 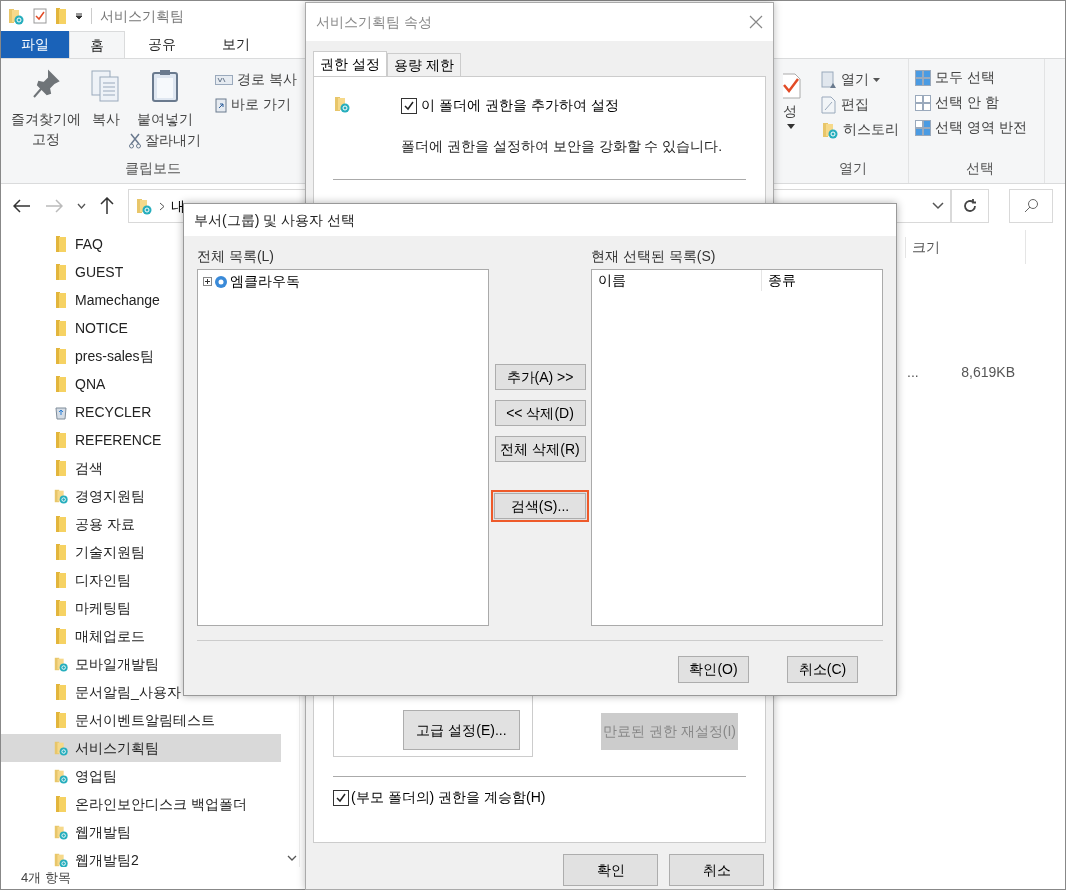 What do you see at coordinates (22, 206) in the screenshot?
I see `back-arrow-icon` at bounding box center [22, 206].